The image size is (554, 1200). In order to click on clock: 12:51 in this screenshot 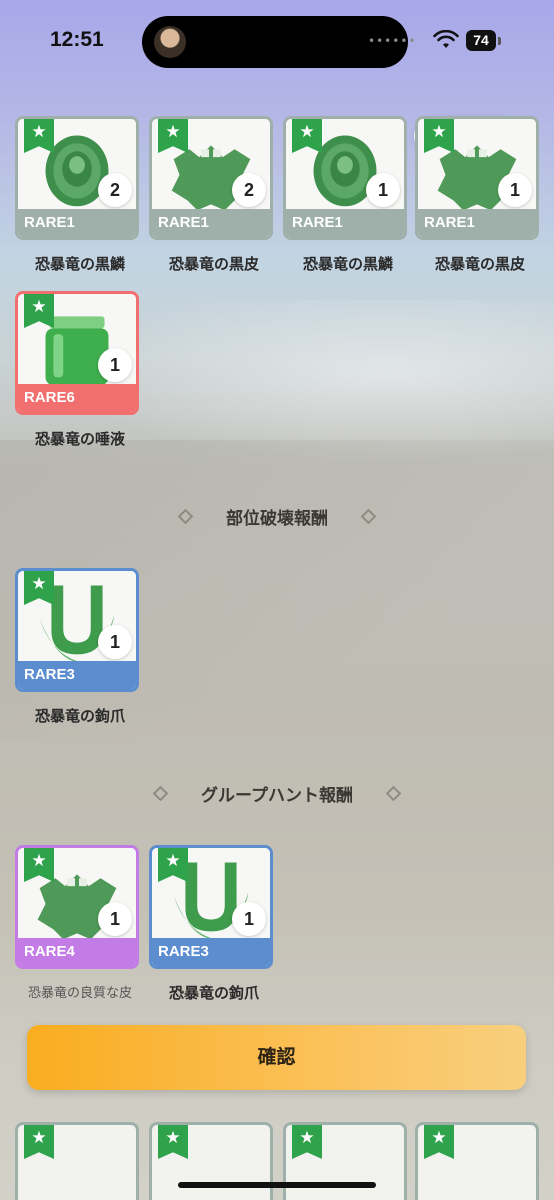, I will do `click(77, 39)`.